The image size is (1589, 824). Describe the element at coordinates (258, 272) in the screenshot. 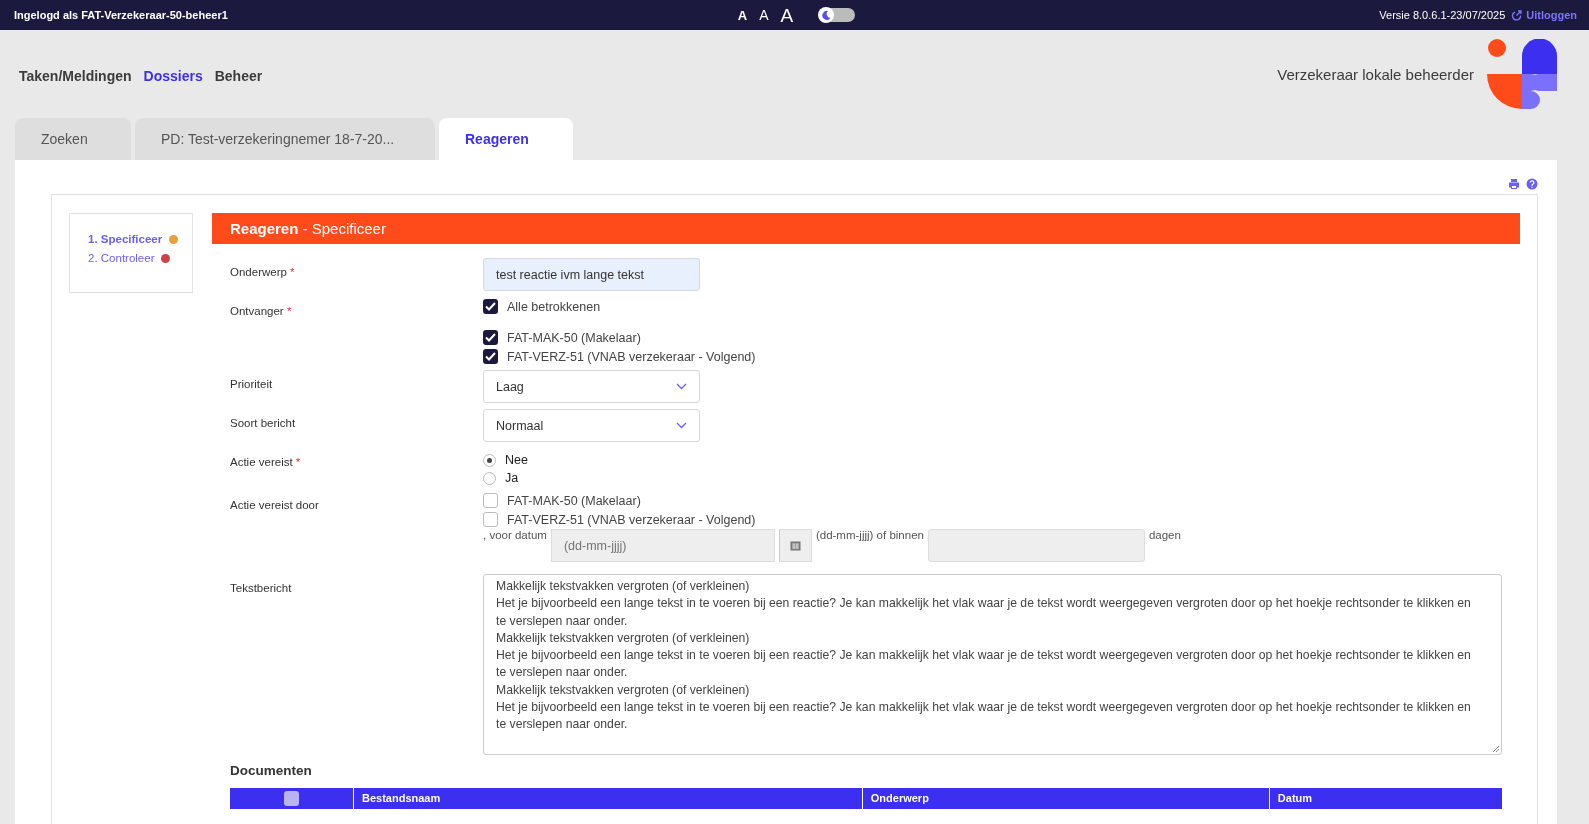

I see `field-label: Onderwerp` at that location.